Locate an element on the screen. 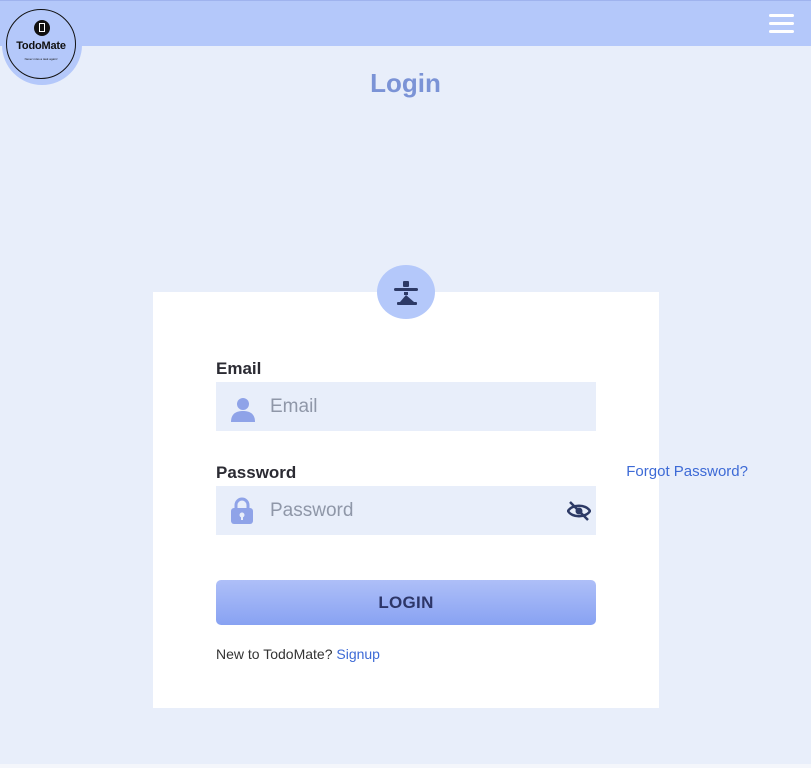  lock-icon is located at coordinates (242, 510).